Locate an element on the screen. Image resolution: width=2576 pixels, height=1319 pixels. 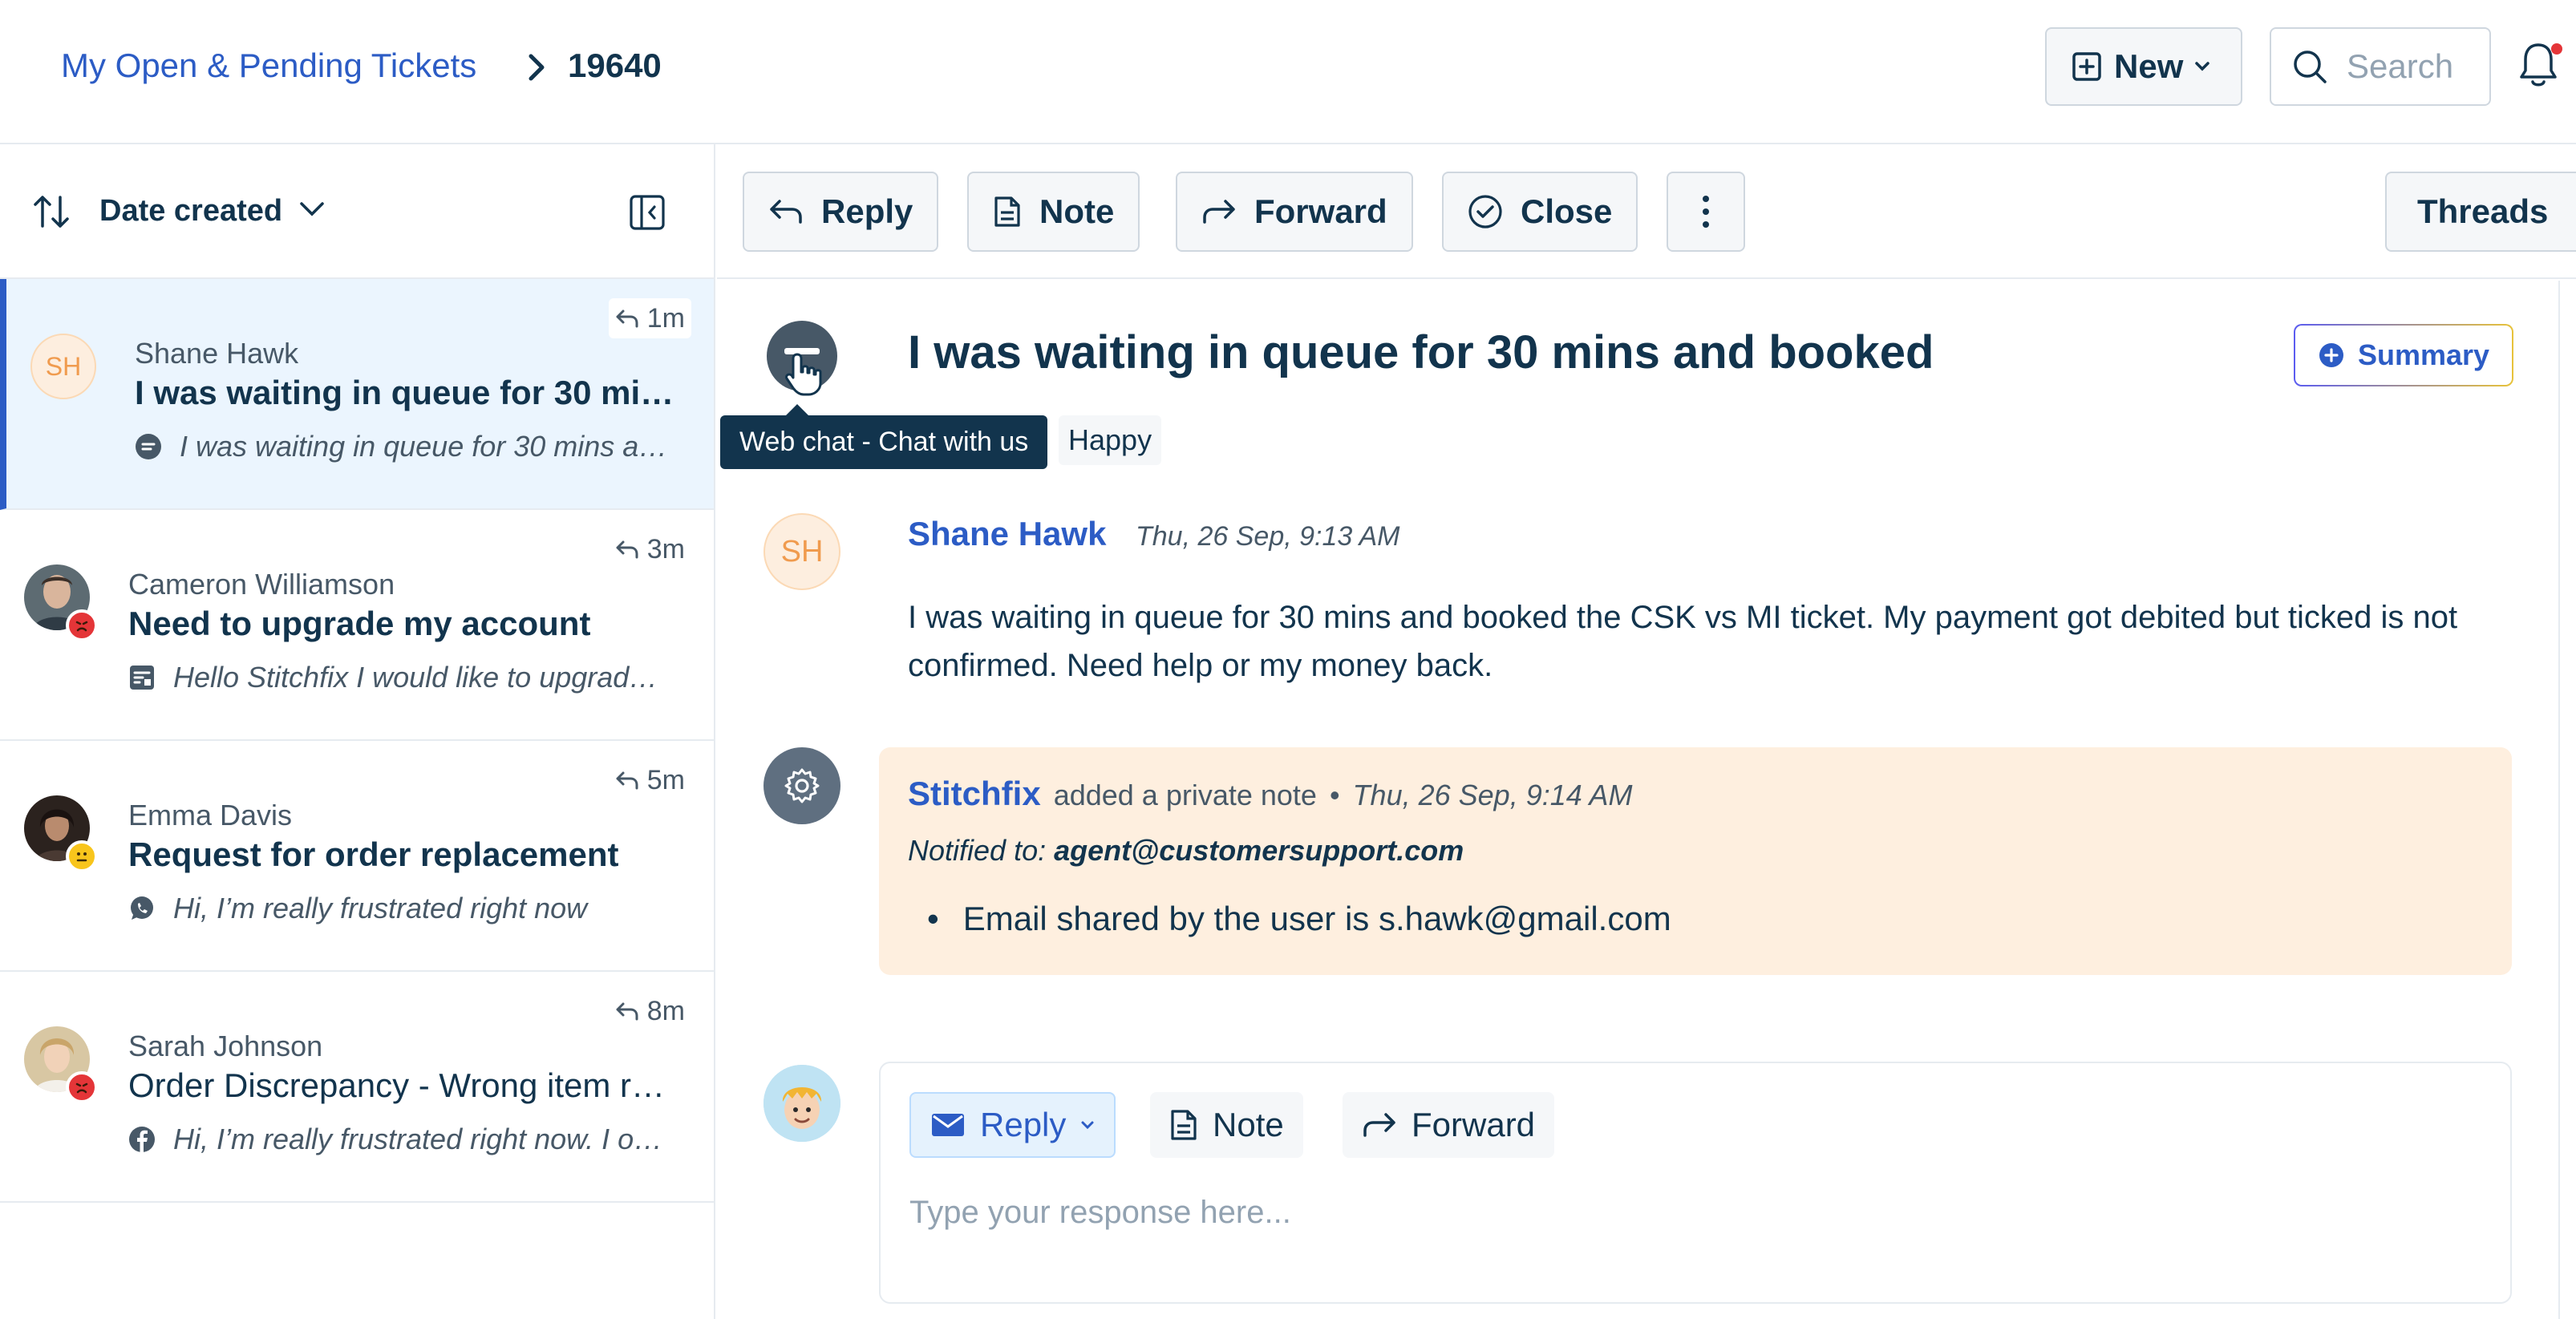
composer-reply-tab: Reply is located at coordinates (1012, 1125).